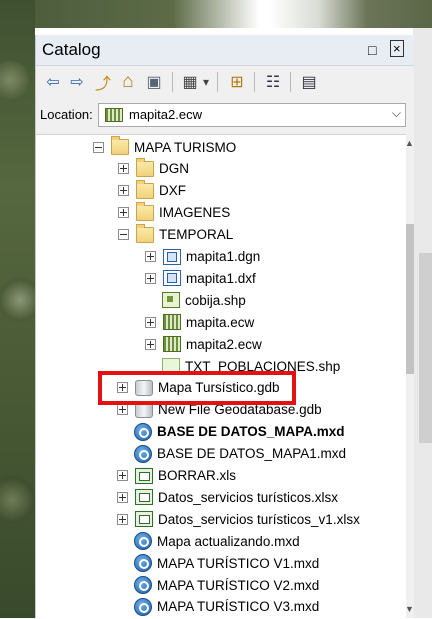  Describe the element at coordinates (154, 82) in the screenshot. I see `connect-folder-icon: ▣` at that location.